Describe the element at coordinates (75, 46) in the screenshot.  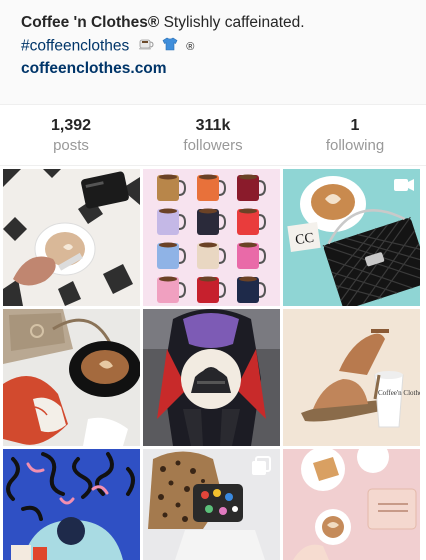
I see `hashtag-link: #coffeenclothes` at that location.